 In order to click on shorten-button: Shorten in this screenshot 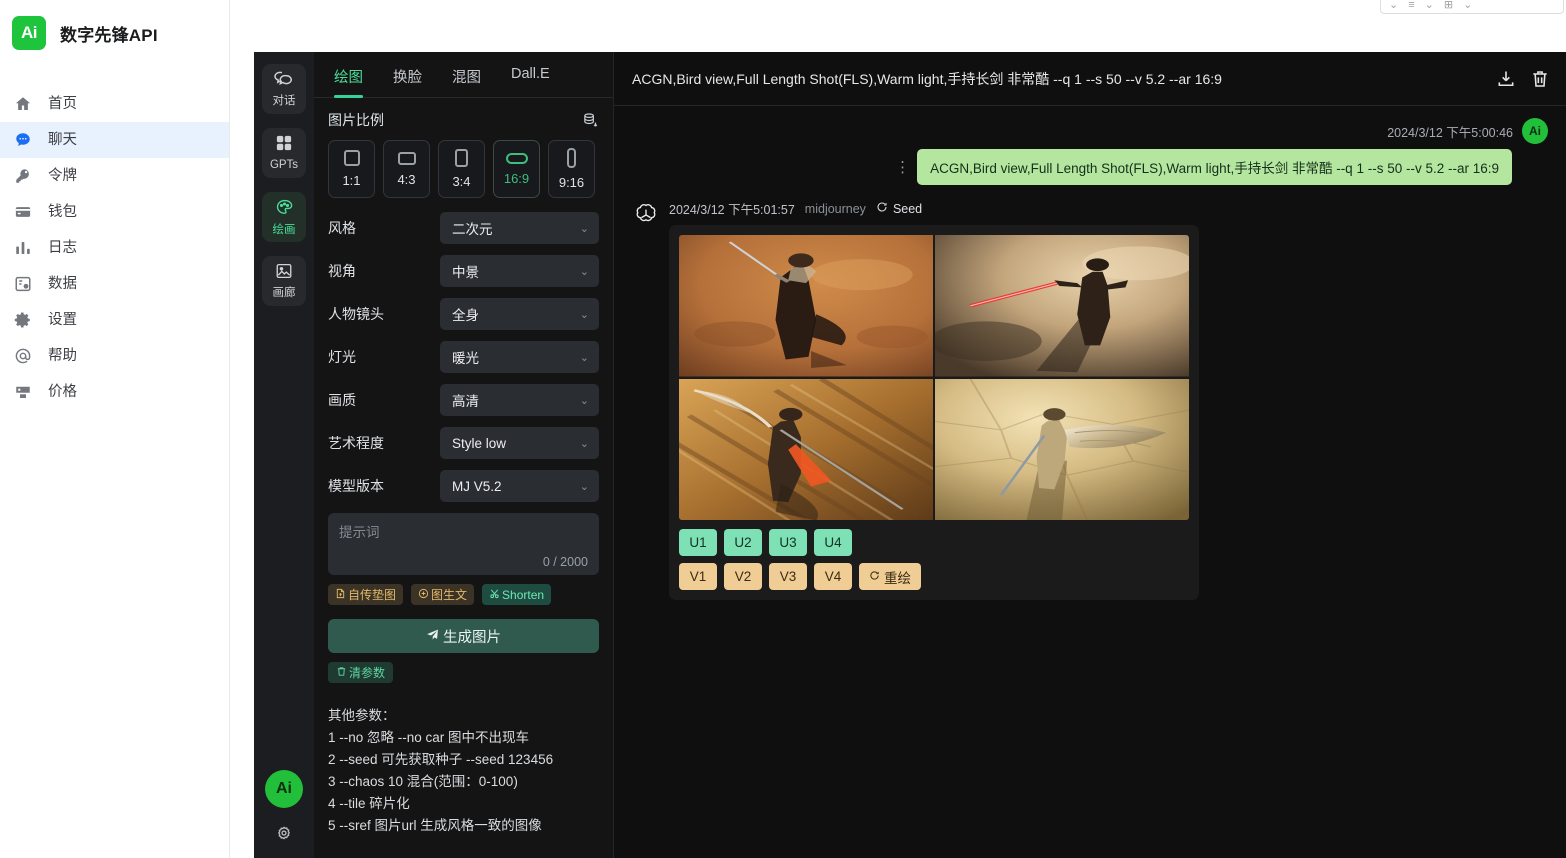, I will do `click(517, 594)`.